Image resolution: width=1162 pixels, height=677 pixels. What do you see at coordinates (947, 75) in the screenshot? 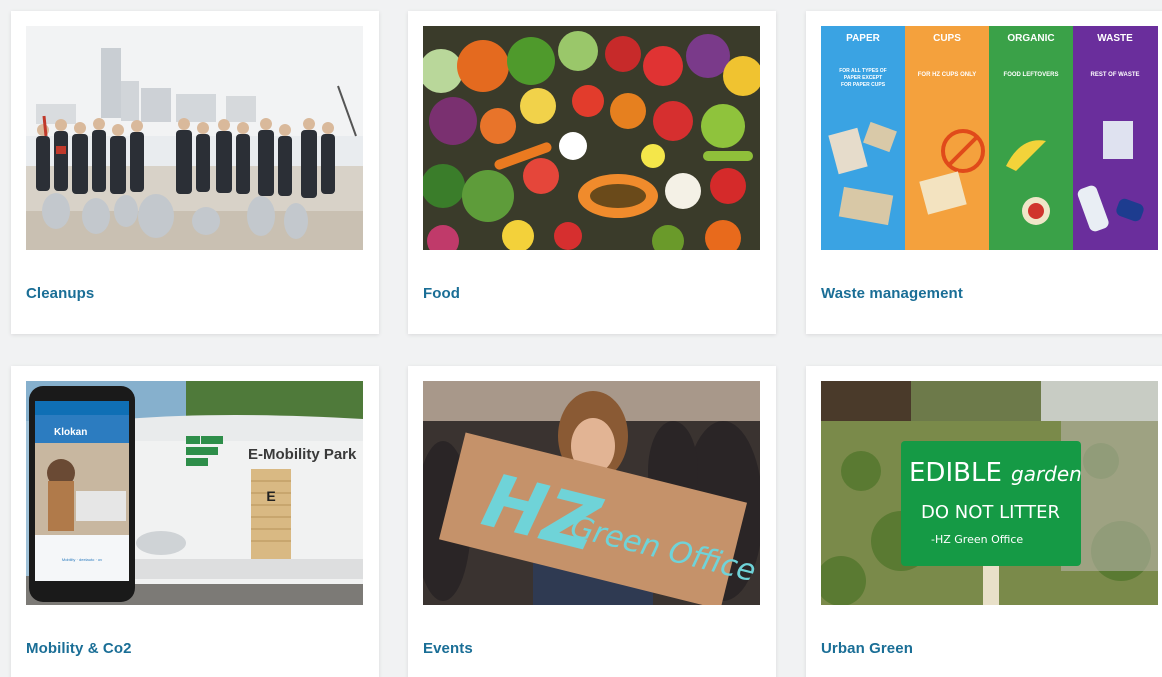
I see `bin-text-cups: FOR HZ CUPS ONLY` at bounding box center [947, 75].